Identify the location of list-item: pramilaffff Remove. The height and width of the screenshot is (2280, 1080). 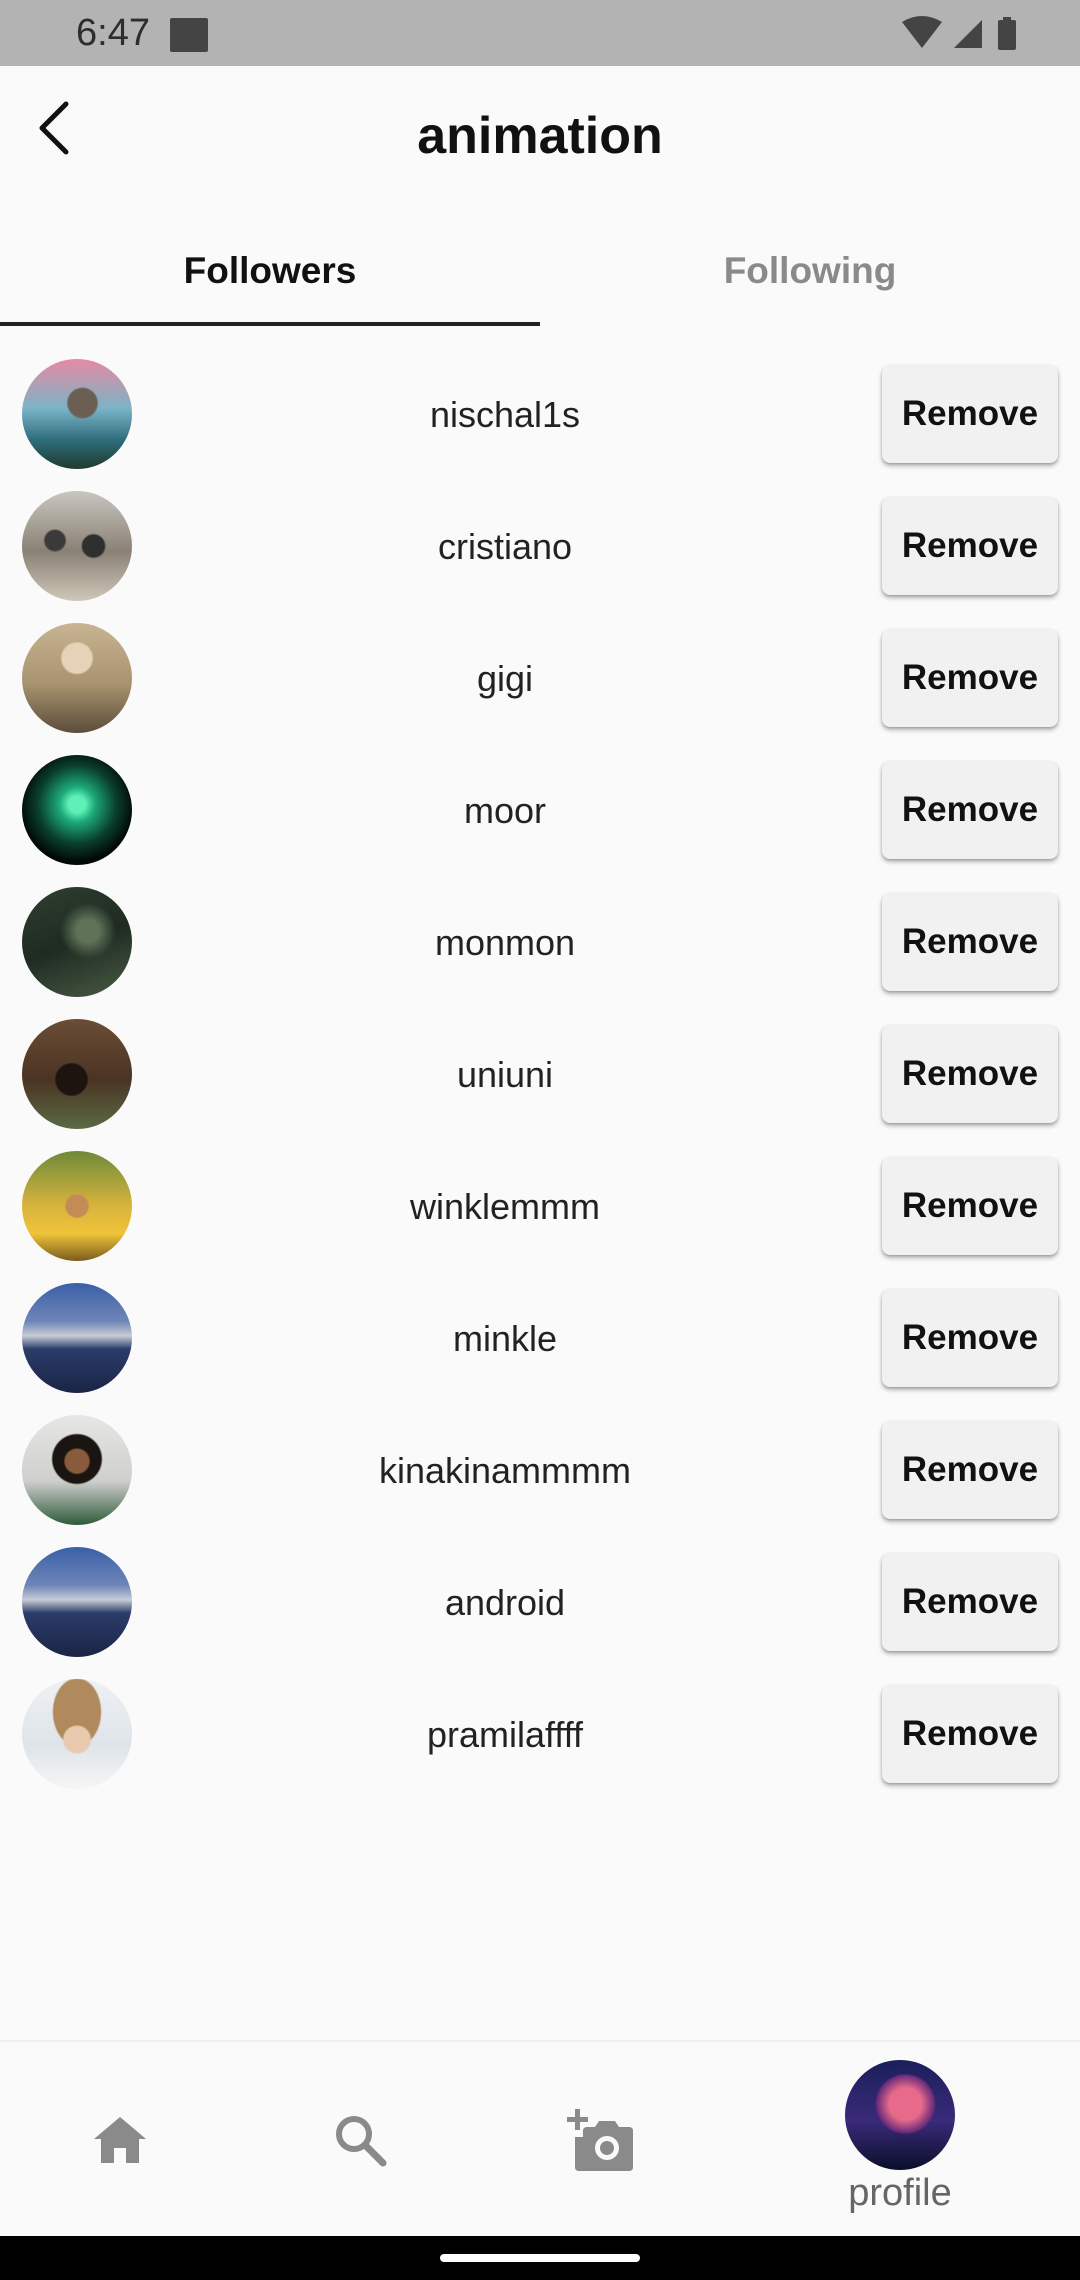
(540, 1735).